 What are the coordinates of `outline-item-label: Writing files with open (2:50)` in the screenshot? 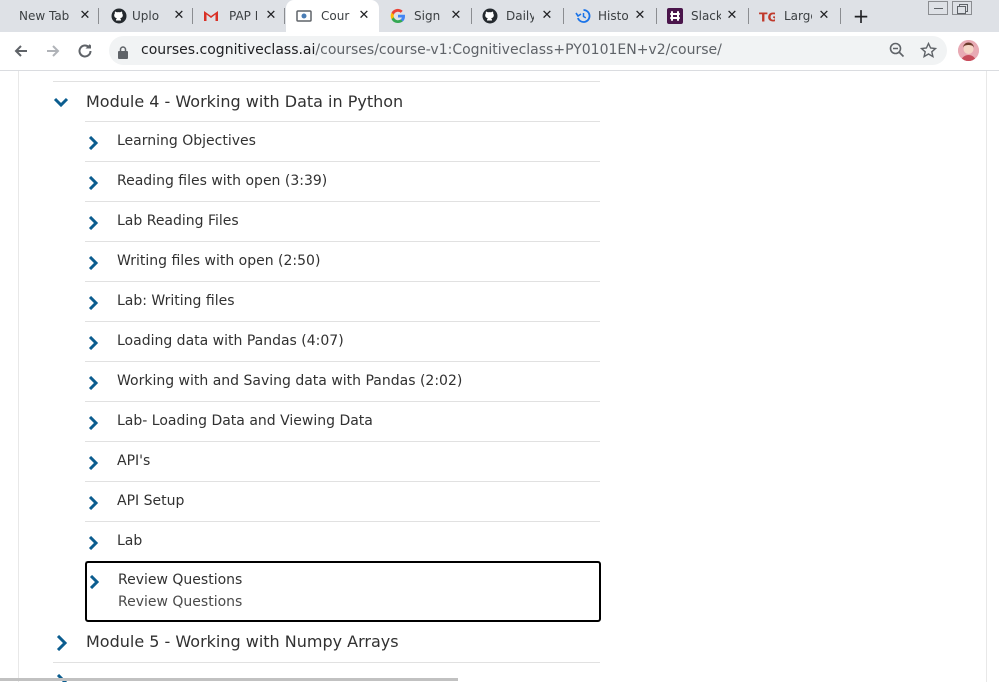 It's located at (219, 261).